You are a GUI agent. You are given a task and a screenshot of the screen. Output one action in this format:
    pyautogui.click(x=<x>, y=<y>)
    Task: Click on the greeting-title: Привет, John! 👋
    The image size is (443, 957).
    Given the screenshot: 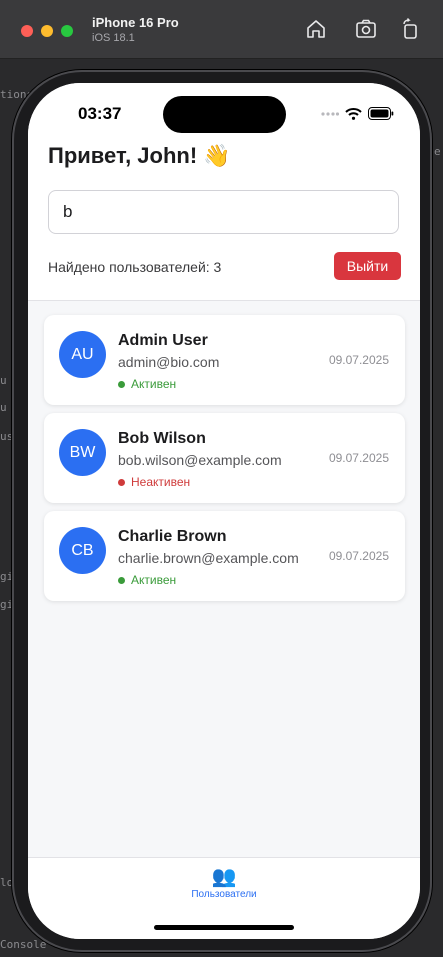 What is the action you would take?
    pyautogui.click(x=139, y=155)
    